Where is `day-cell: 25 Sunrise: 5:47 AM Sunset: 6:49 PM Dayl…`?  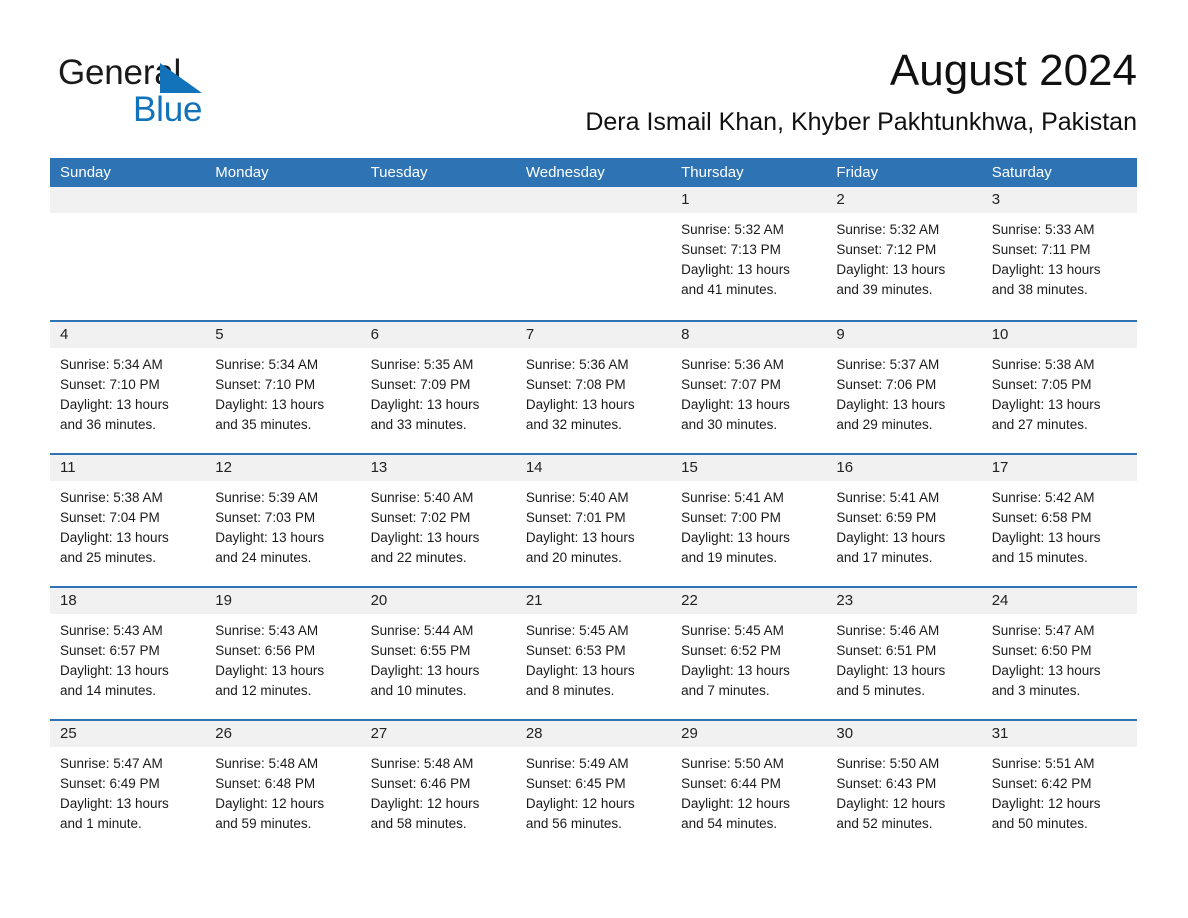 day-cell: 25 Sunrise: 5:47 AM Sunset: 6:49 PM Dayl… is located at coordinates (128, 786).